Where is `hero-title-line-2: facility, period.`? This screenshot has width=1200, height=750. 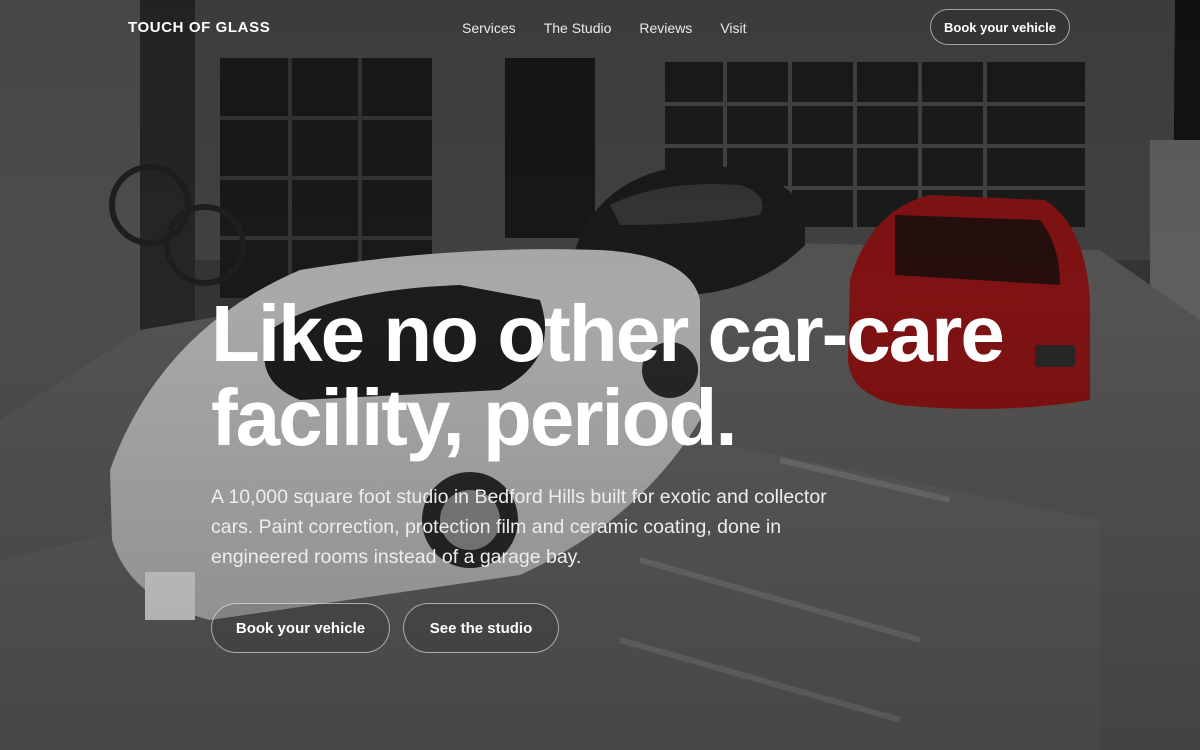
hero-title-line-2: facility, period. is located at coordinates (474, 417).